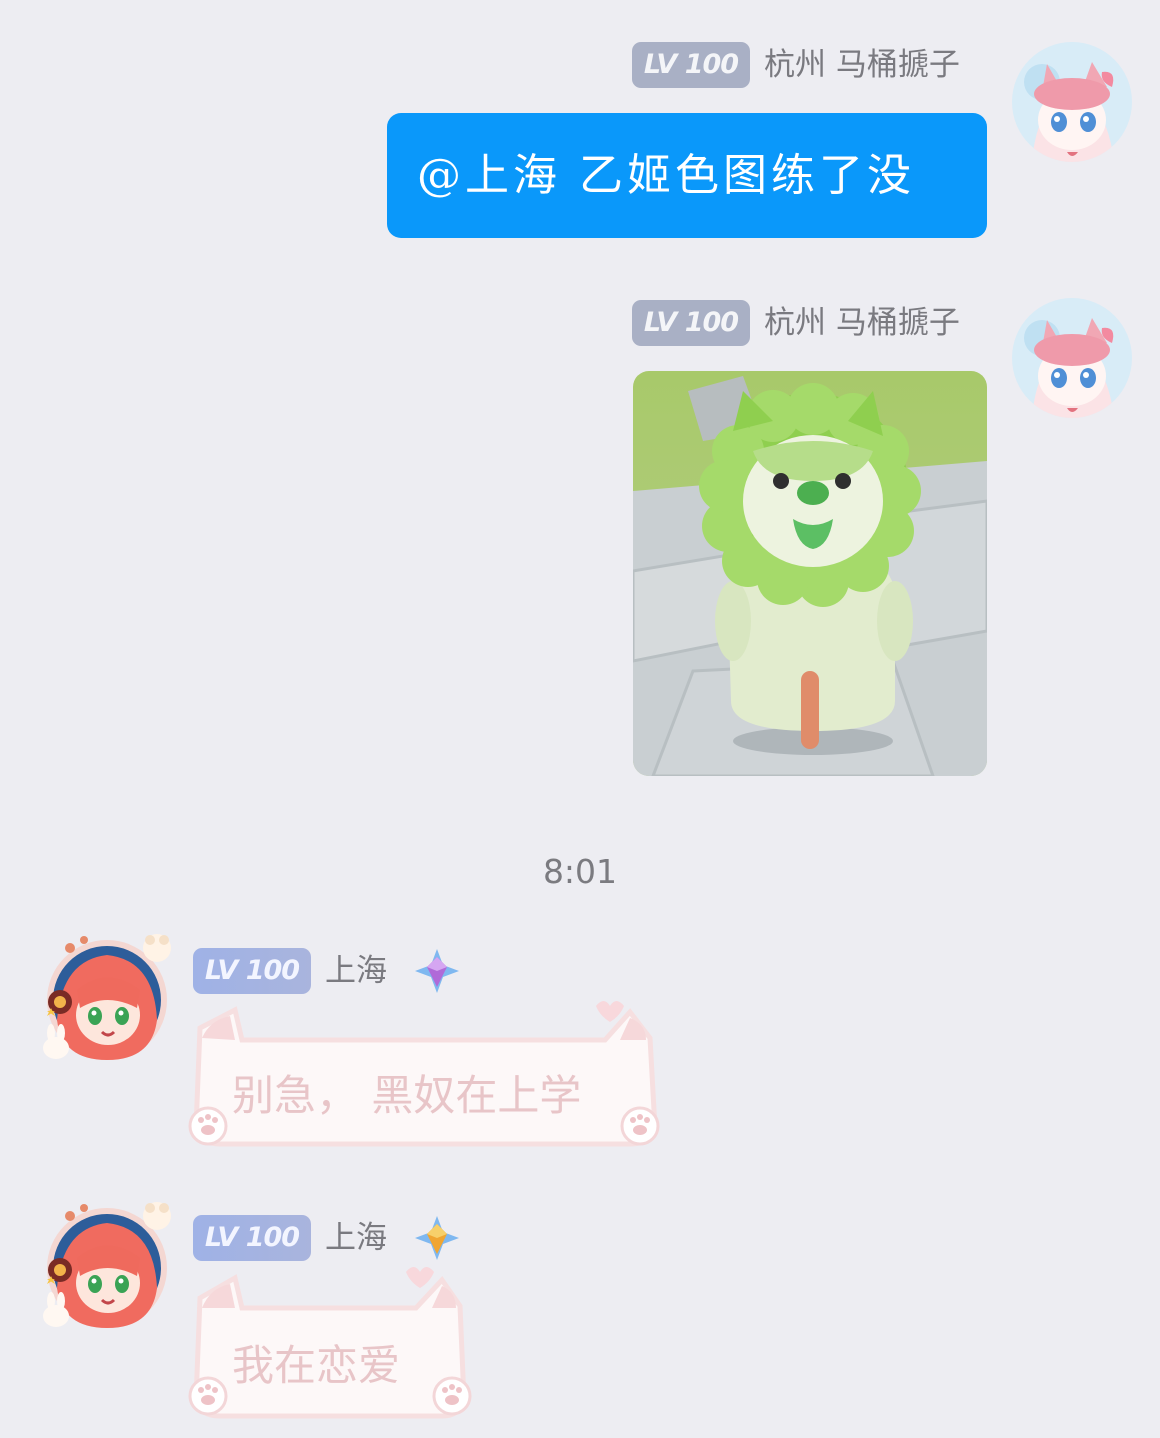  Describe the element at coordinates (316, 1365) in the screenshot. I see `message-text: 我在恋爱` at that location.